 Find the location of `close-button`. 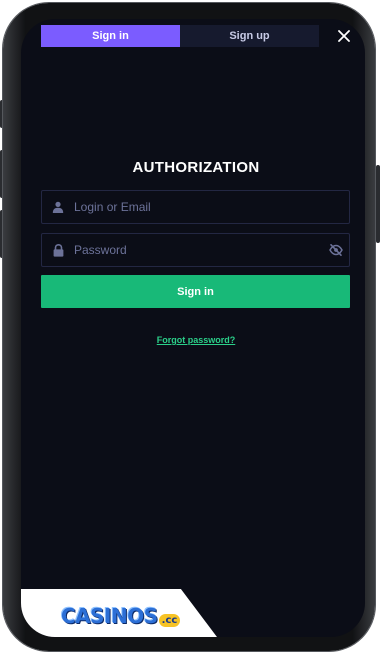

close-button is located at coordinates (344, 36).